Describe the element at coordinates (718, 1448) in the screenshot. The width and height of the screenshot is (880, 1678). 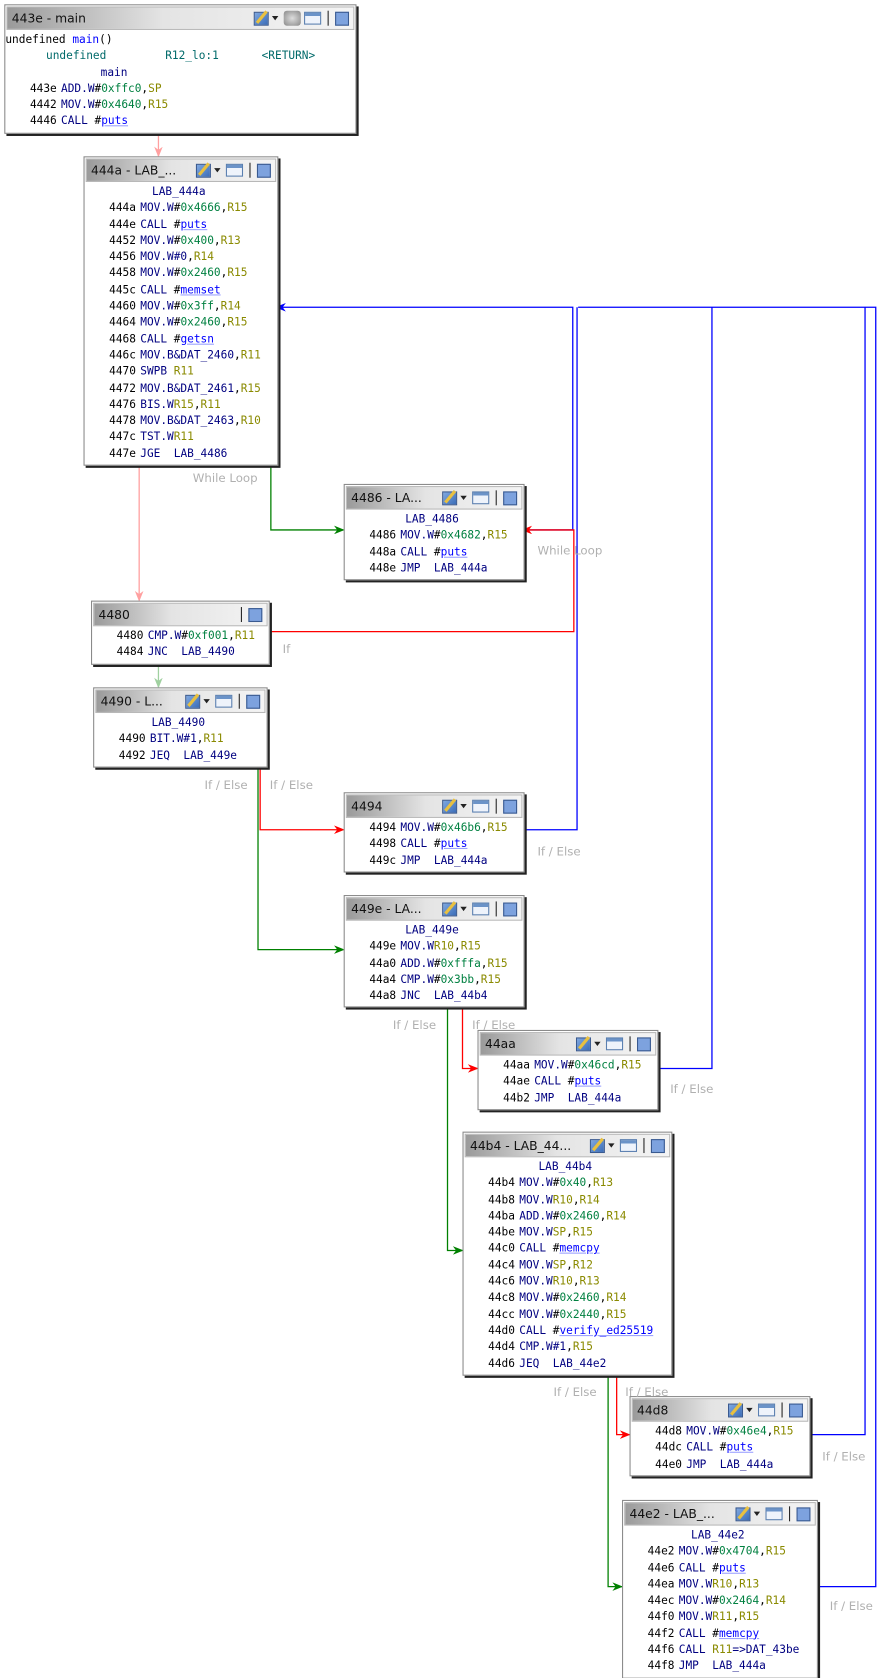
I see `instruction-row: 44dc CALL #puts` at that location.